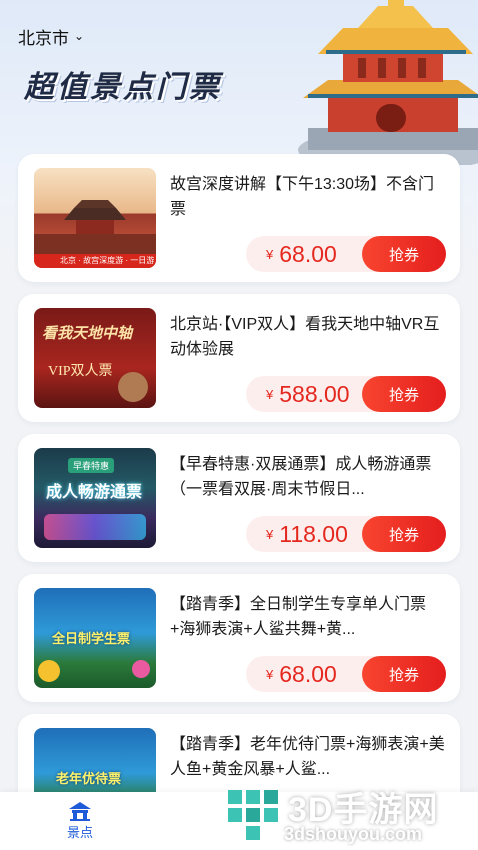 The width and height of the screenshot is (478, 850). What do you see at coordinates (95, 358) in the screenshot?
I see `ticket-thumbnail: 看我天地中轴 VIP双人票` at bounding box center [95, 358].